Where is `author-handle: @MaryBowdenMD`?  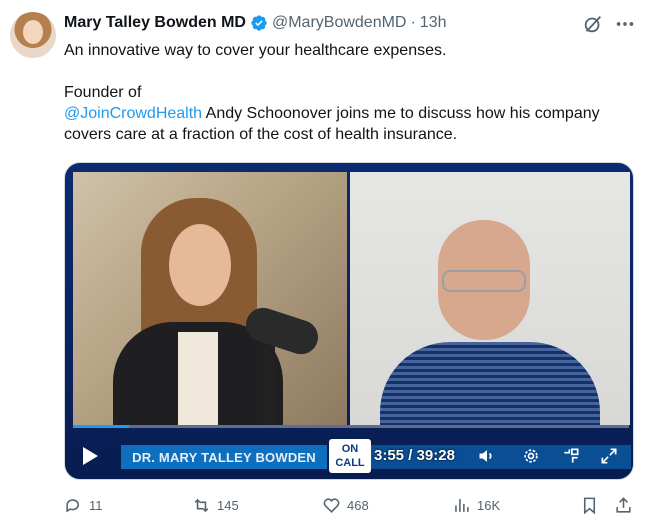 author-handle: @MaryBowdenMD is located at coordinates (339, 23).